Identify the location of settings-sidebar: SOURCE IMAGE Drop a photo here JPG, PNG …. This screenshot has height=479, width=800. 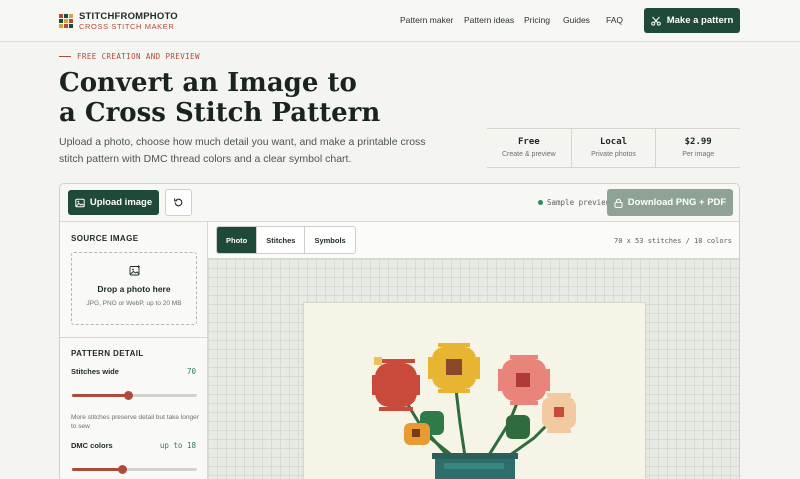
(134, 350).